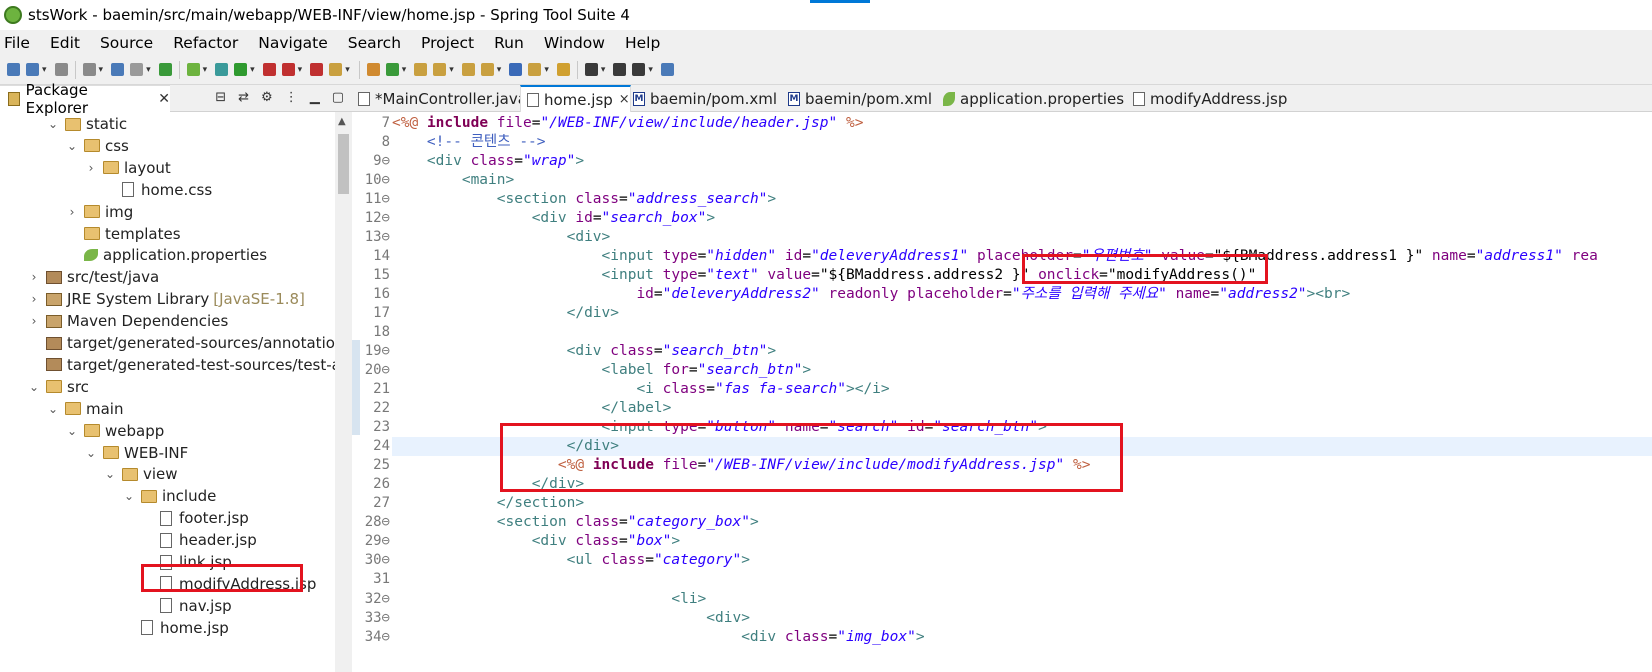 The image size is (1652, 672). I want to click on tree-item: ⌄ static, so click(87, 124).